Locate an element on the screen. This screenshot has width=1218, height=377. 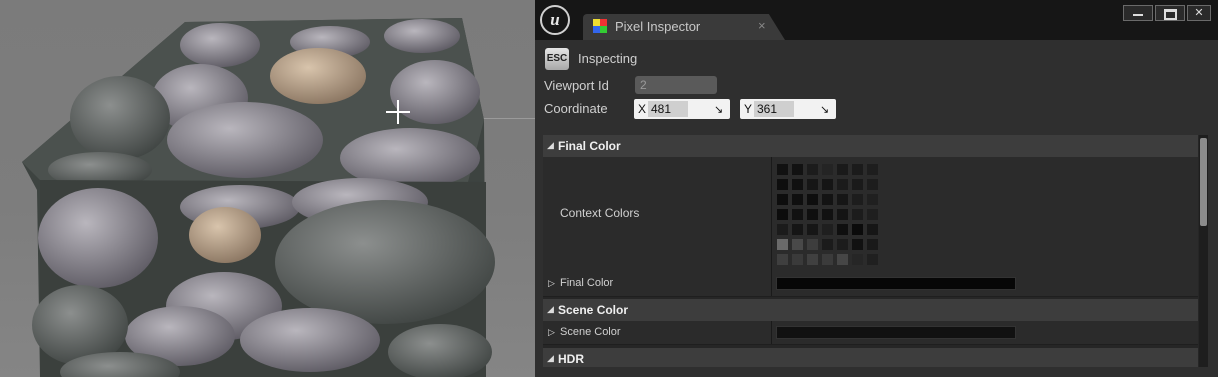
coordinate-y-spinbox: Y 361 ↘ is located at coordinates (788, 109).